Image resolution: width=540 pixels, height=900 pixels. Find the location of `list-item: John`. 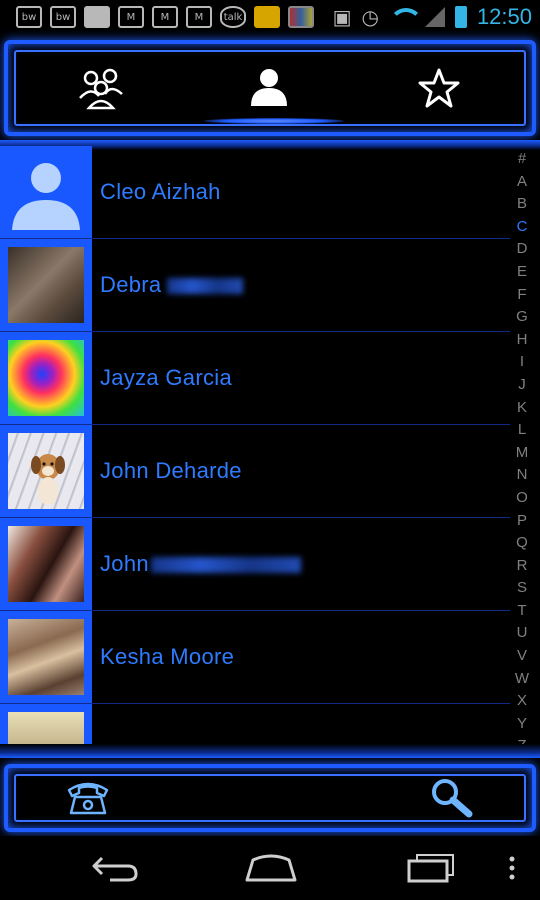

list-item: John is located at coordinates (255, 564).